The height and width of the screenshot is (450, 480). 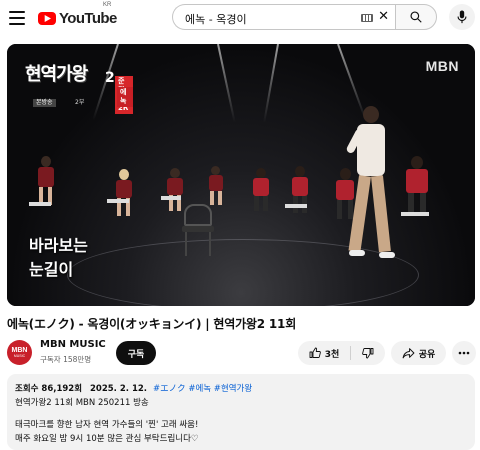 I want to click on hamburger-icon, so click(x=17, y=18).